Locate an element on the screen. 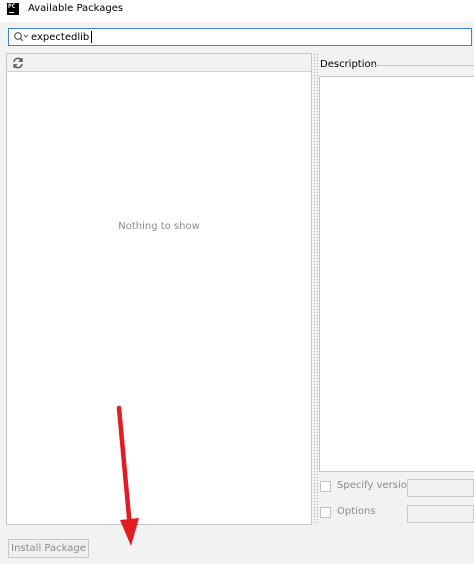 The height and width of the screenshot is (564, 474). install-package-button: Install Package is located at coordinates (48, 548).